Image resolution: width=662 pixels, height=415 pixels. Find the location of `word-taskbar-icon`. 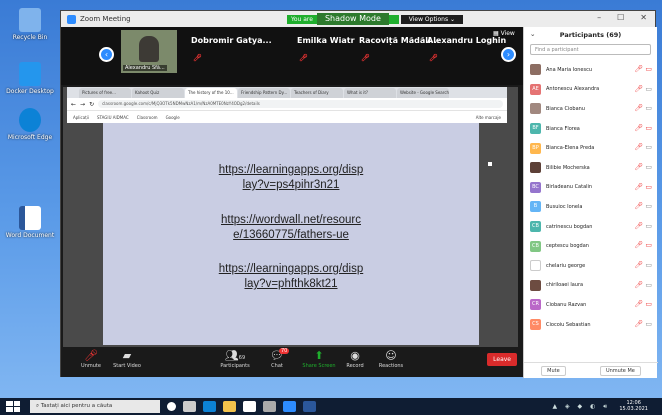

word-taskbar-icon is located at coordinates (309, 406).